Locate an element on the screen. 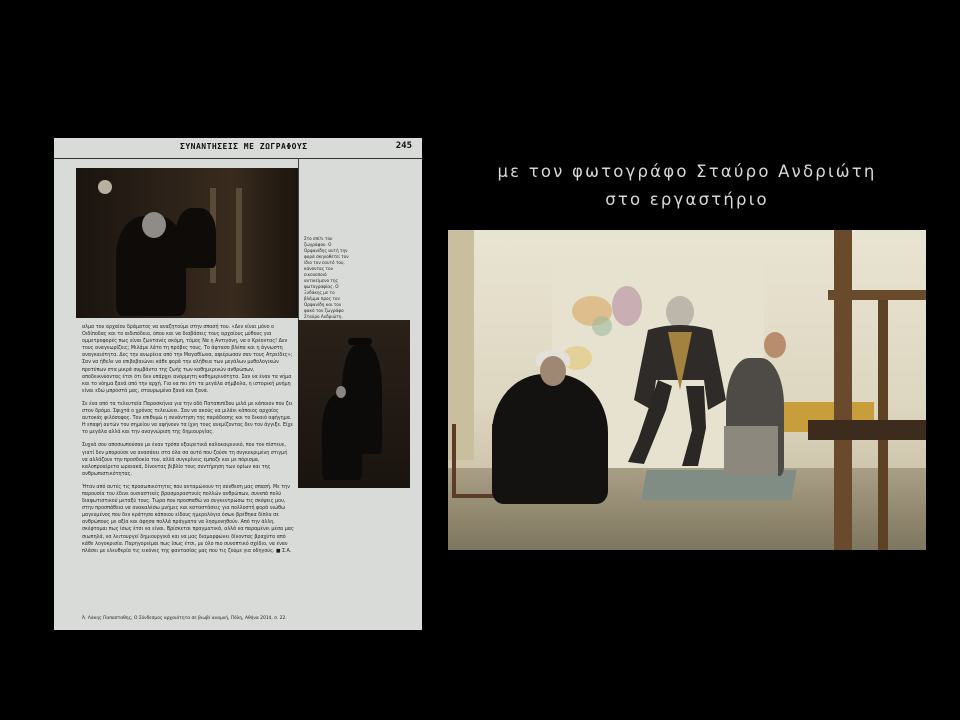 The height and width of the screenshot is (720, 960). page-header-title: ΣΥΝΑΝΤΗΣΕΙΣ ΜΕ ΖΩΓΡΑΦΟΥΣ is located at coordinates (244, 146).